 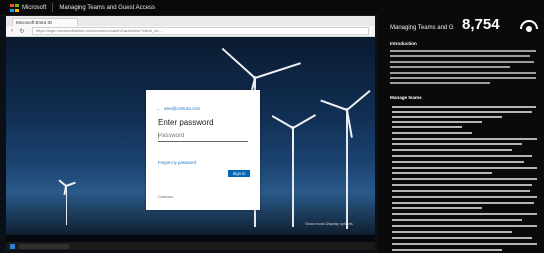 I want to click on start-icon, so click(x=12, y=246).